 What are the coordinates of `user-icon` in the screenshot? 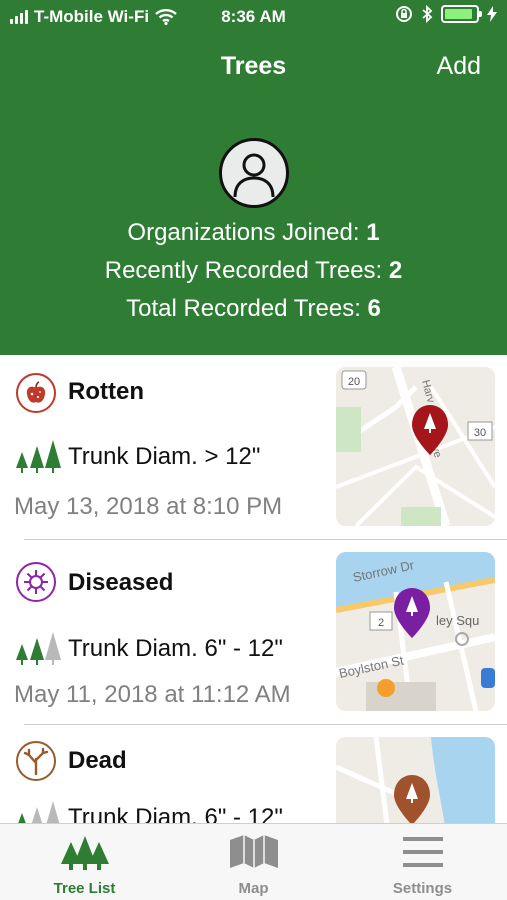 It's located at (254, 175).